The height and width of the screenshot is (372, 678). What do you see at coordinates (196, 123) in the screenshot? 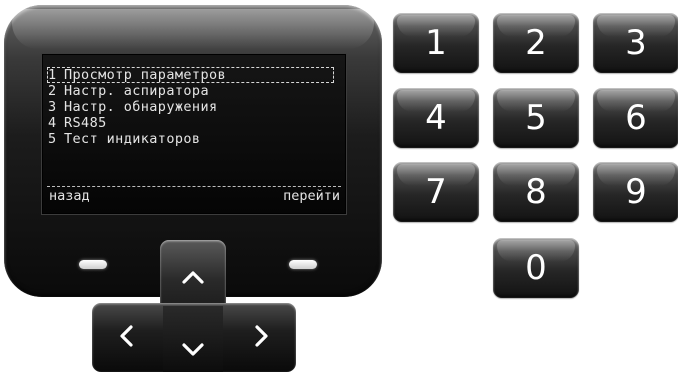
I see `menu-item-rs485: 4 RS485` at bounding box center [196, 123].